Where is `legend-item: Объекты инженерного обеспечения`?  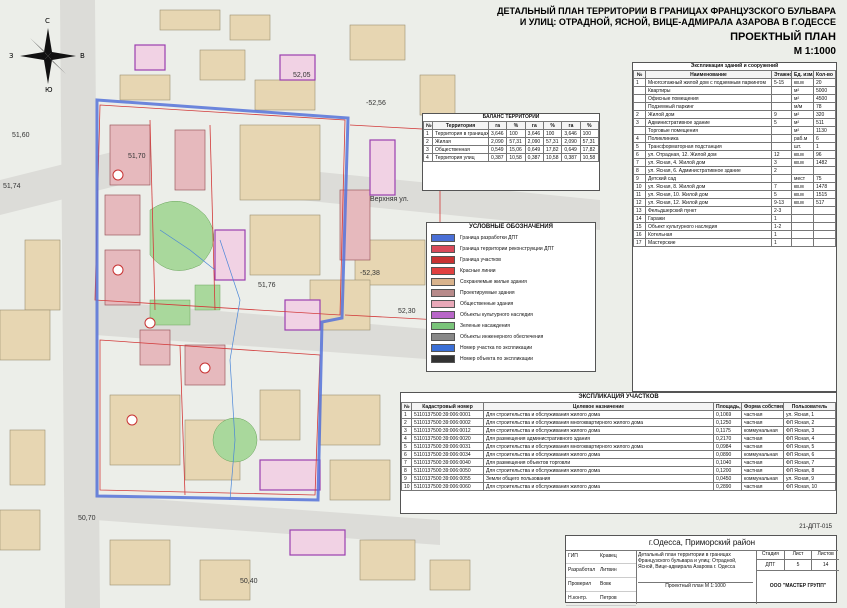 legend-item: Объекты инженерного обеспечения is located at coordinates (511, 336).